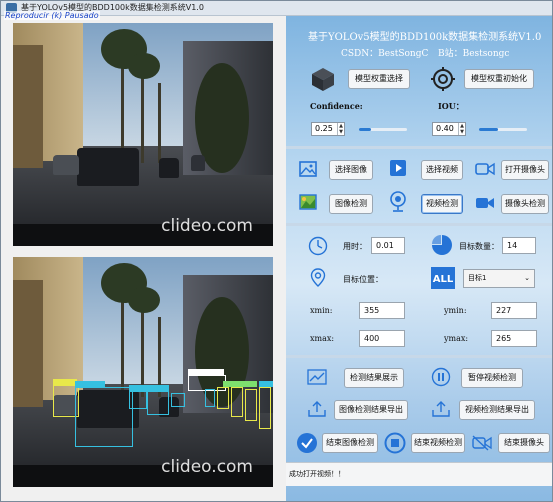  I want to click on camera-icon, so click(485, 169).